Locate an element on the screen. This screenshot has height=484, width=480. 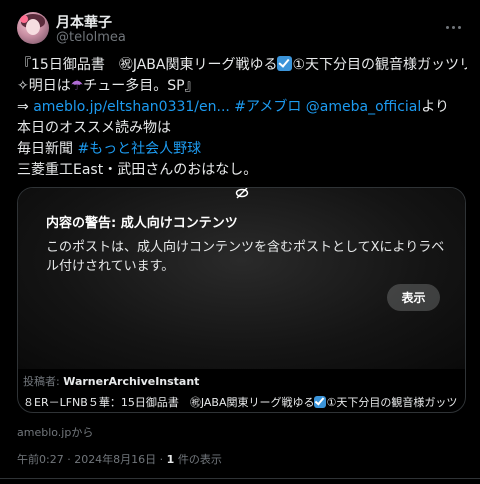
views-label: 件の表示 is located at coordinates (198, 459).